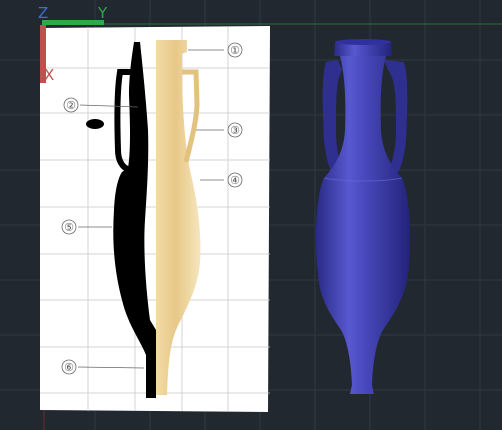 Image resolution: width=502 pixels, height=430 pixels. What do you see at coordinates (49, 75) in the screenshot?
I see `ucs-x-label: X` at bounding box center [49, 75].